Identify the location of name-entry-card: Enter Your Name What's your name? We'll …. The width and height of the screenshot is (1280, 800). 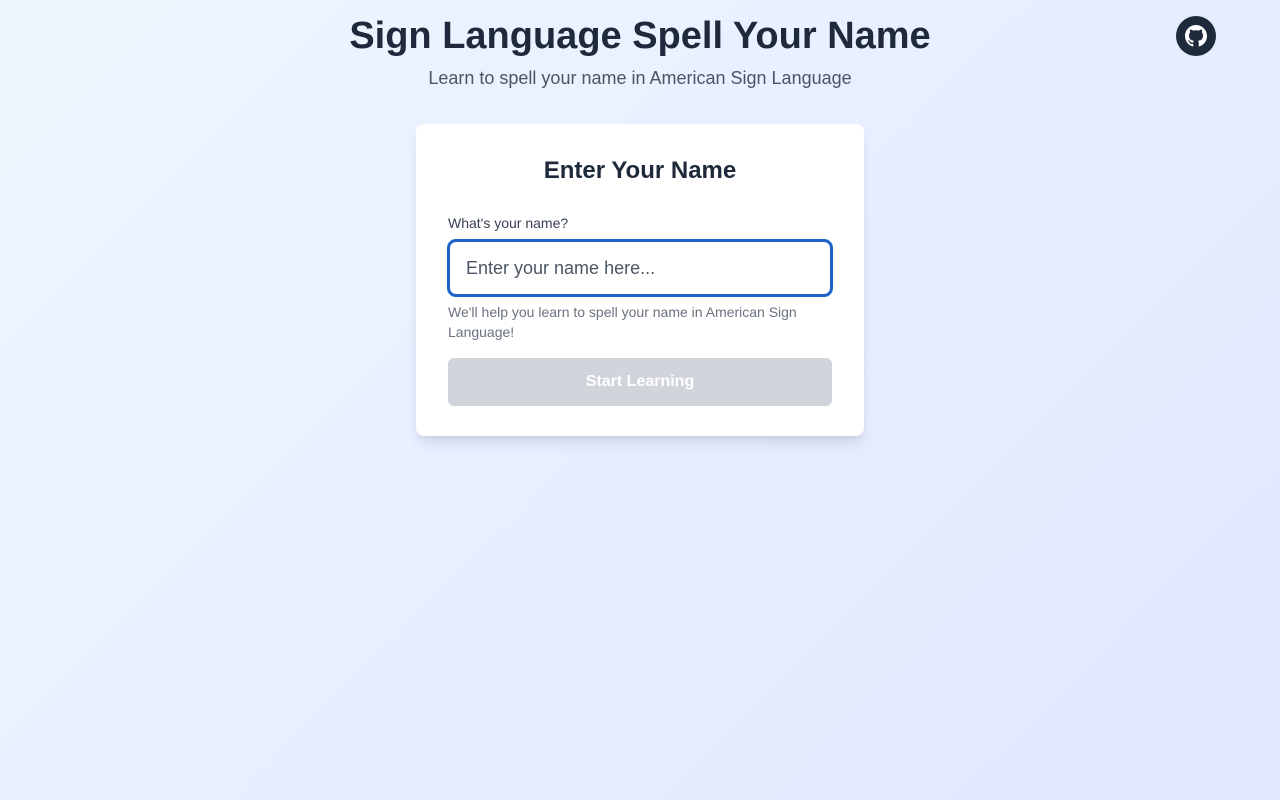
(640, 280).